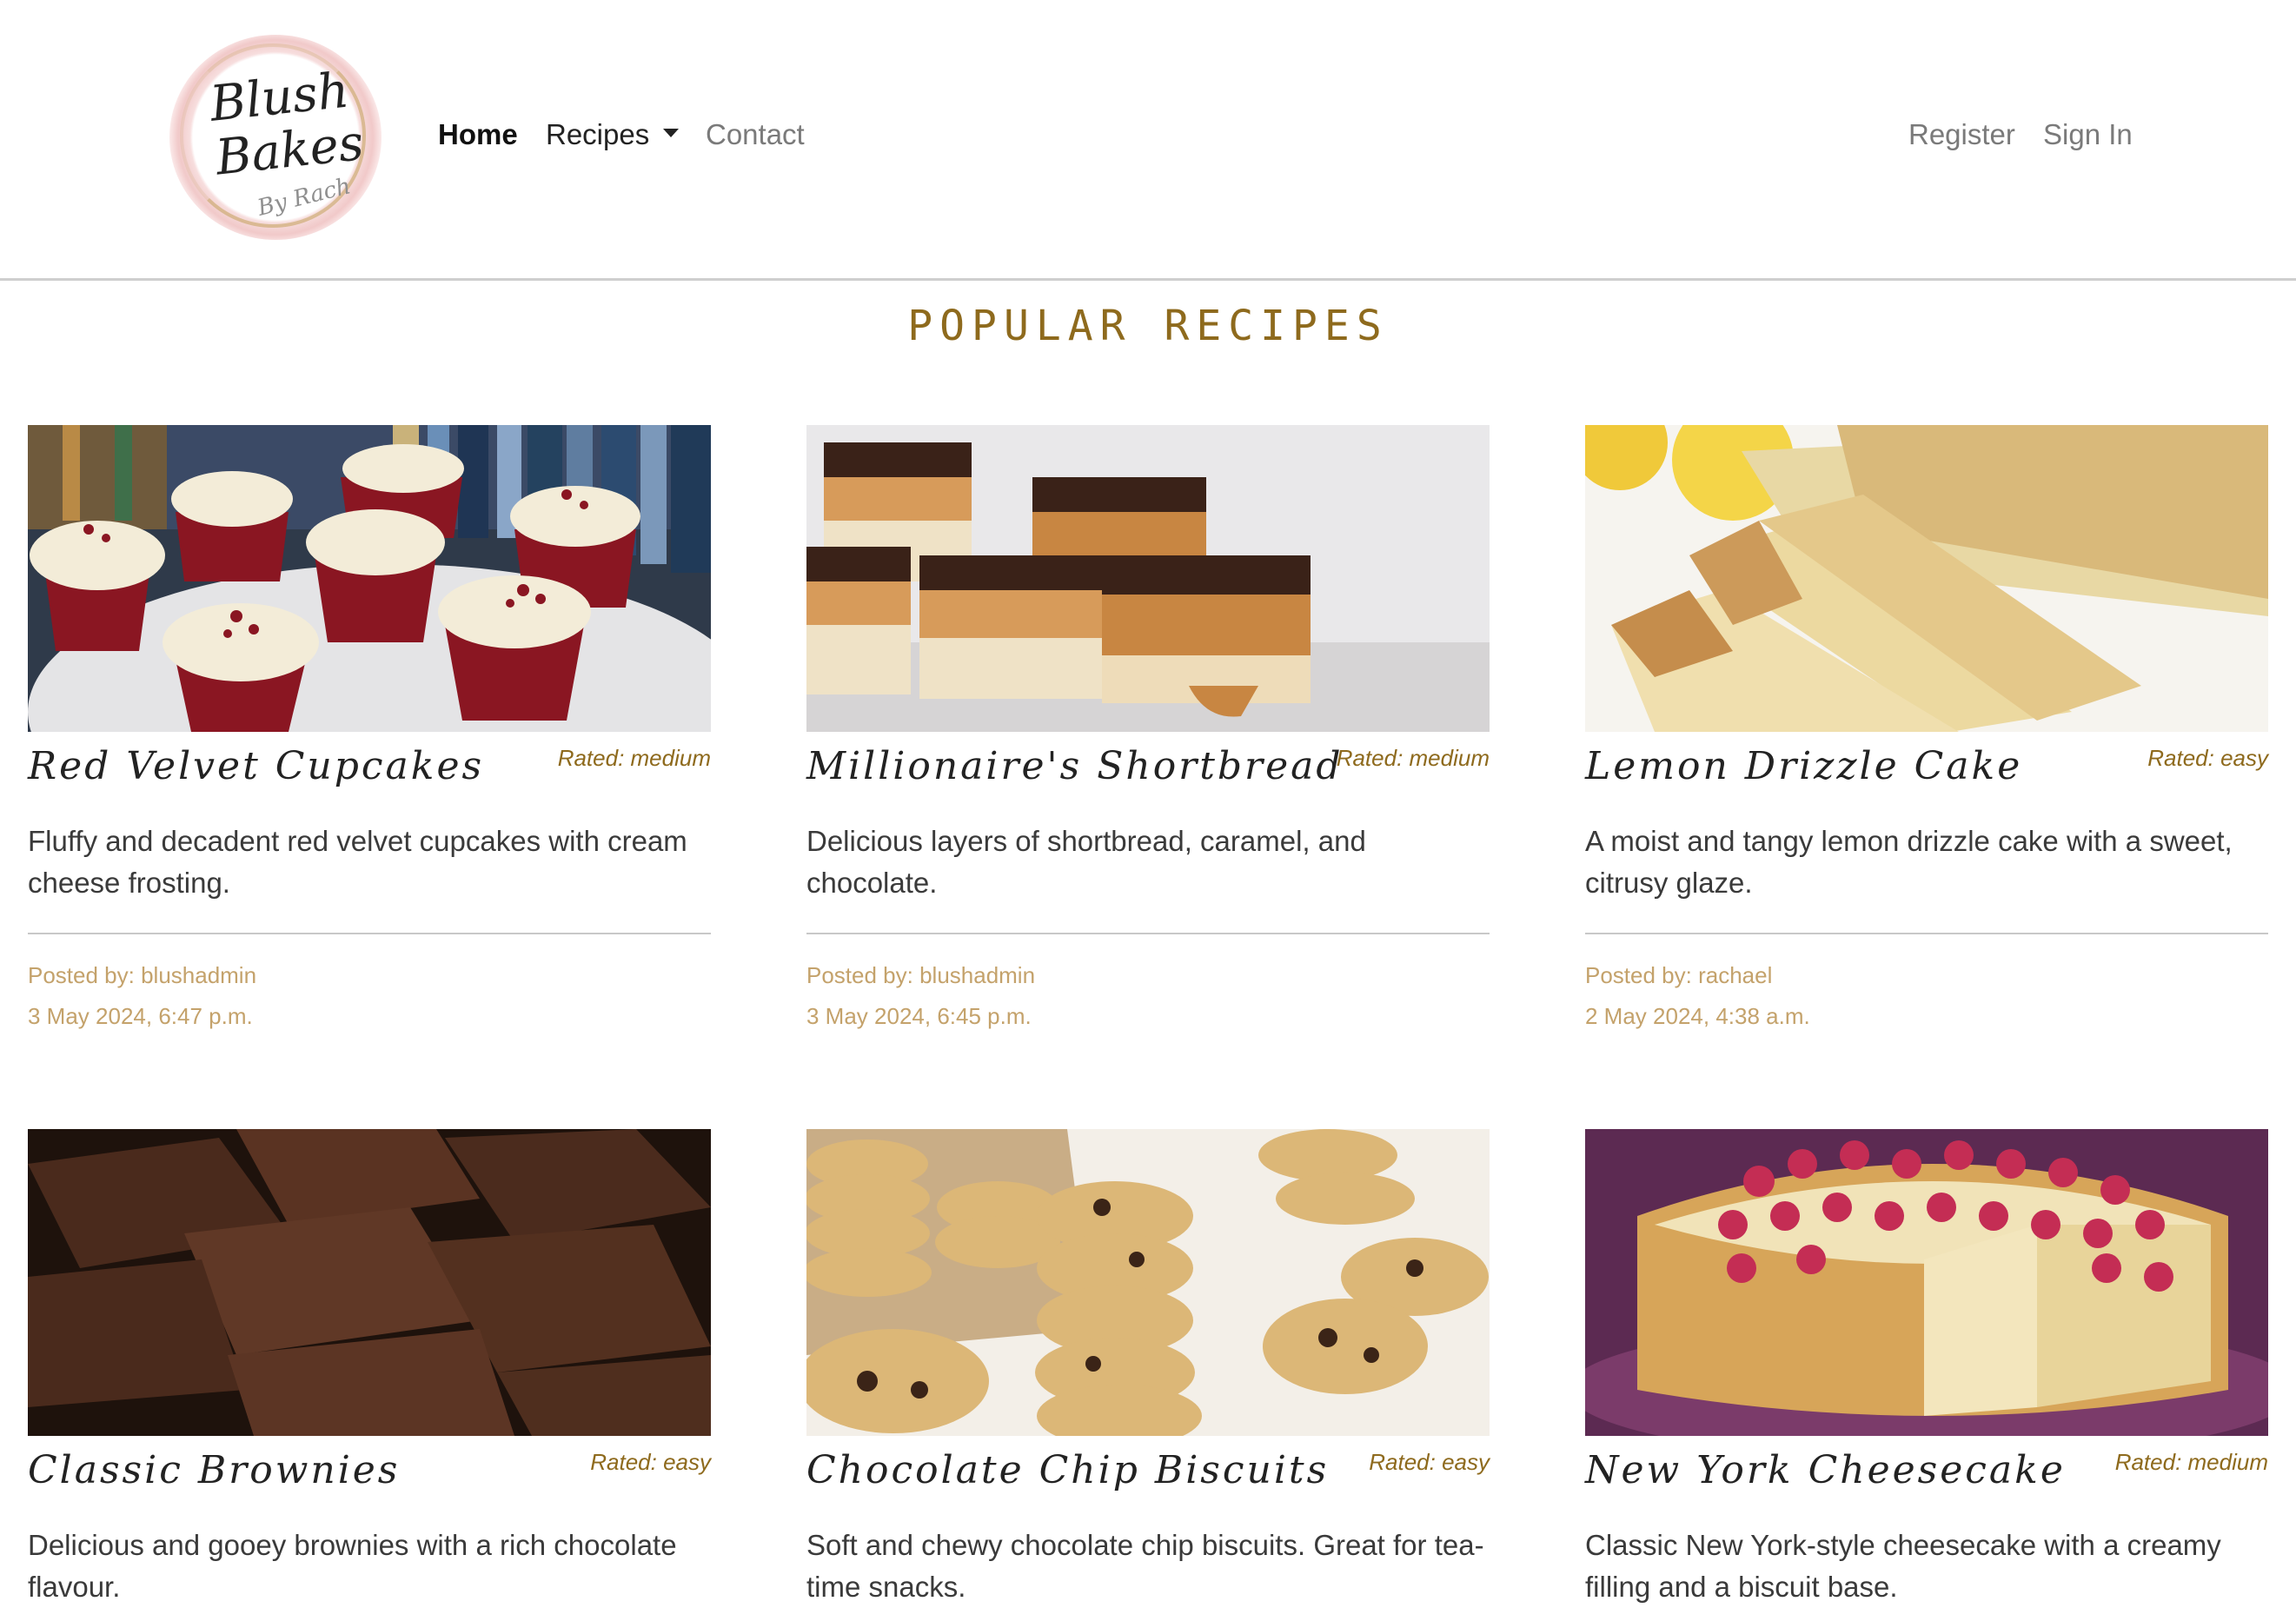 This screenshot has width=2296, height=1608. What do you see at coordinates (287, 124) in the screenshot?
I see `logo-wordmark: Blush Bakes` at bounding box center [287, 124].